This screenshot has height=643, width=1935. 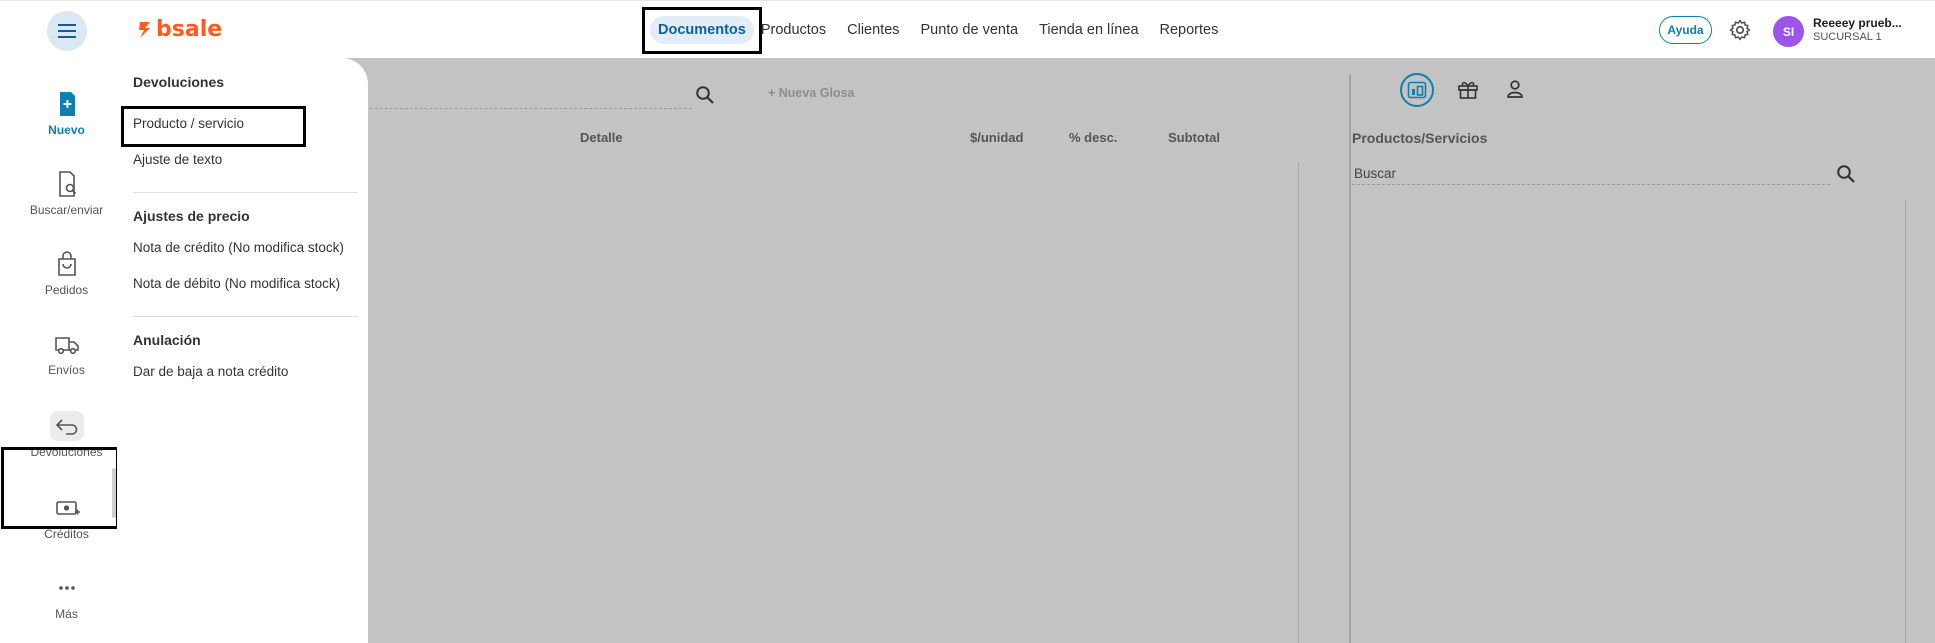 I want to click on sidebar-item-buscar-enviar: Buscar/enviar, so click(x=66, y=194).